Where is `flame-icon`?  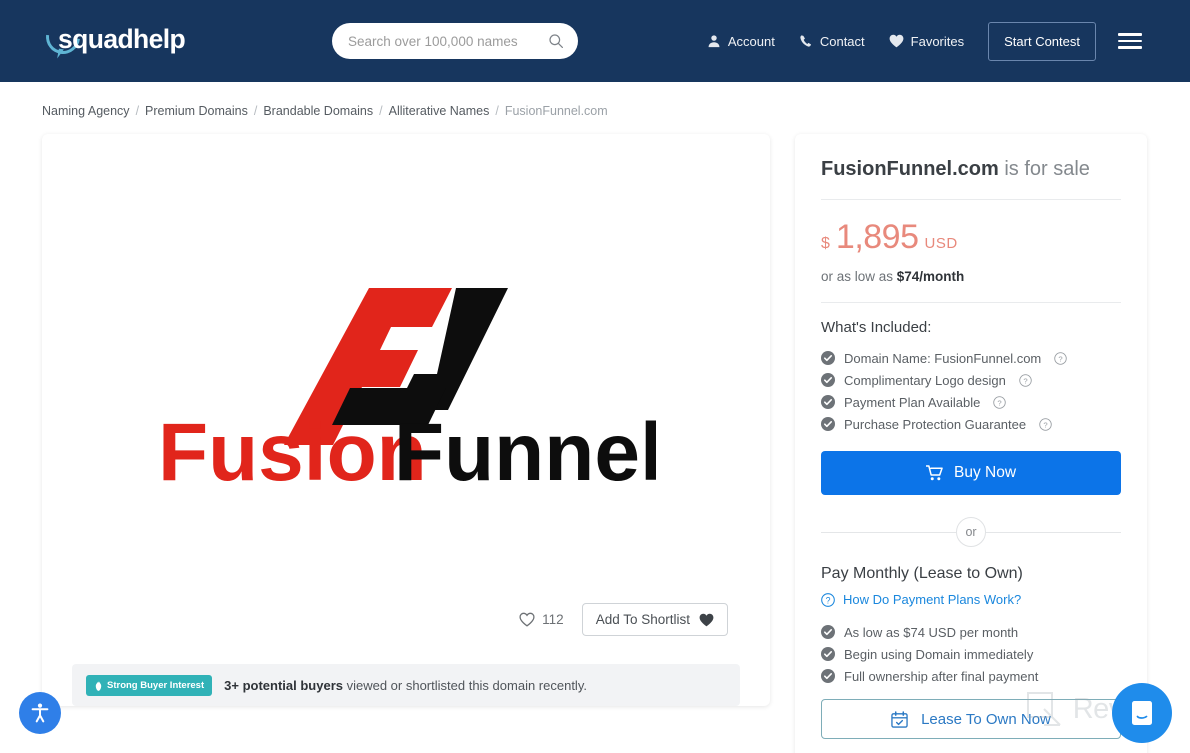
flame-icon is located at coordinates (98, 685).